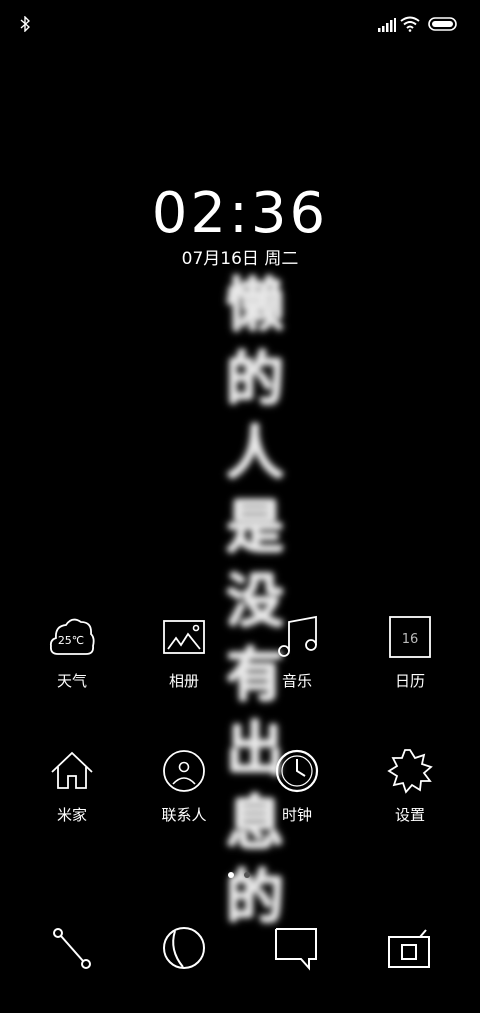  I want to click on app-gallery: 相册, so click(184, 652).